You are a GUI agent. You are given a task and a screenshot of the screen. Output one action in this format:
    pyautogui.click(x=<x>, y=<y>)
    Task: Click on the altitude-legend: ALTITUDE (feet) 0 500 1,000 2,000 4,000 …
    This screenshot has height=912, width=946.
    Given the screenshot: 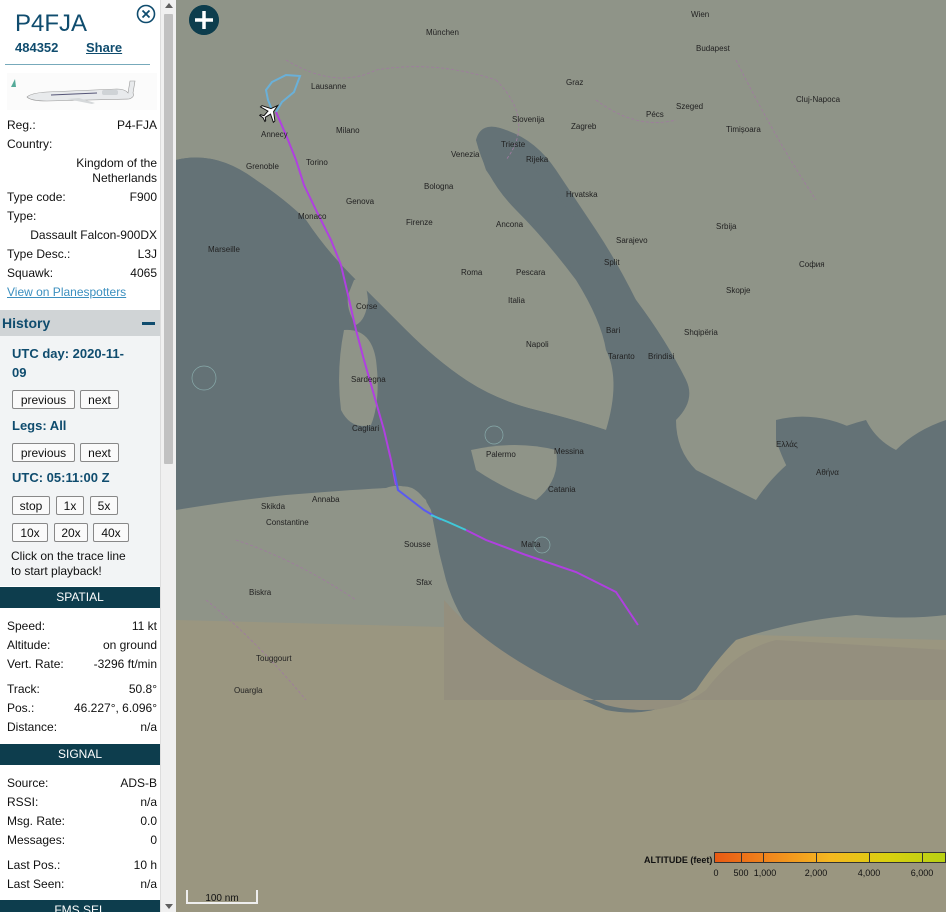 What is the action you would take?
    pyautogui.click(x=793, y=865)
    